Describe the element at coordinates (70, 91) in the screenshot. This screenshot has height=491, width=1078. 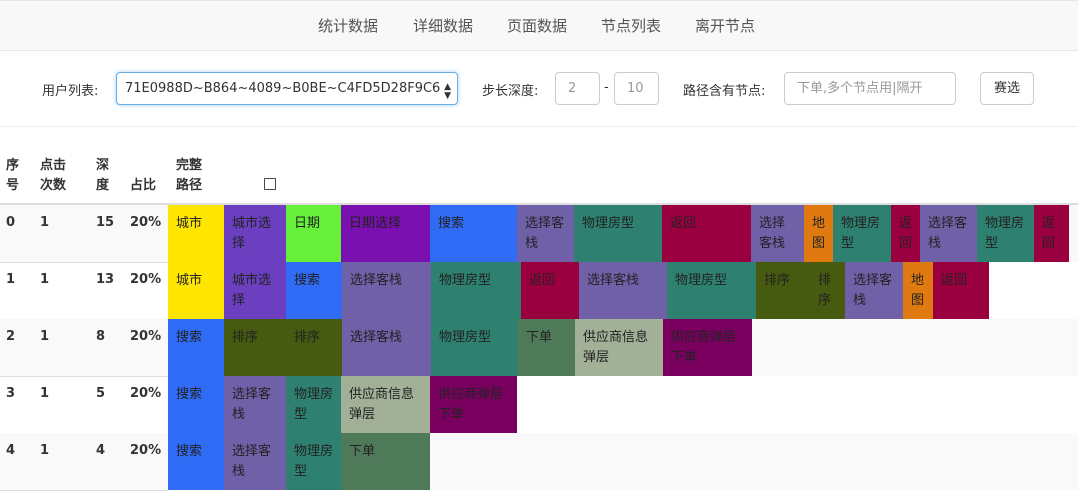
I see `user-list-label: 用户列表:` at that location.